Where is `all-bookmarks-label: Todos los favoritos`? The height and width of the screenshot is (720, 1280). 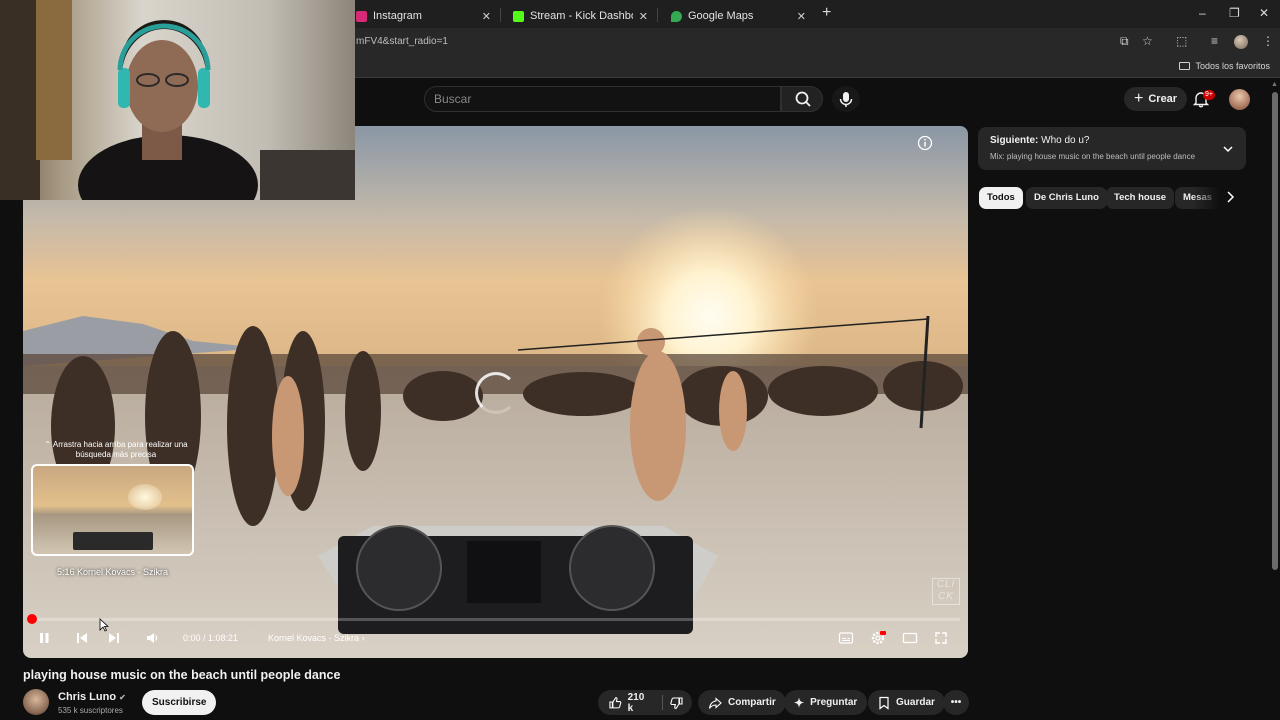
all-bookmarks-label: Todos los favoritos is located at coordinates (1232, 66).